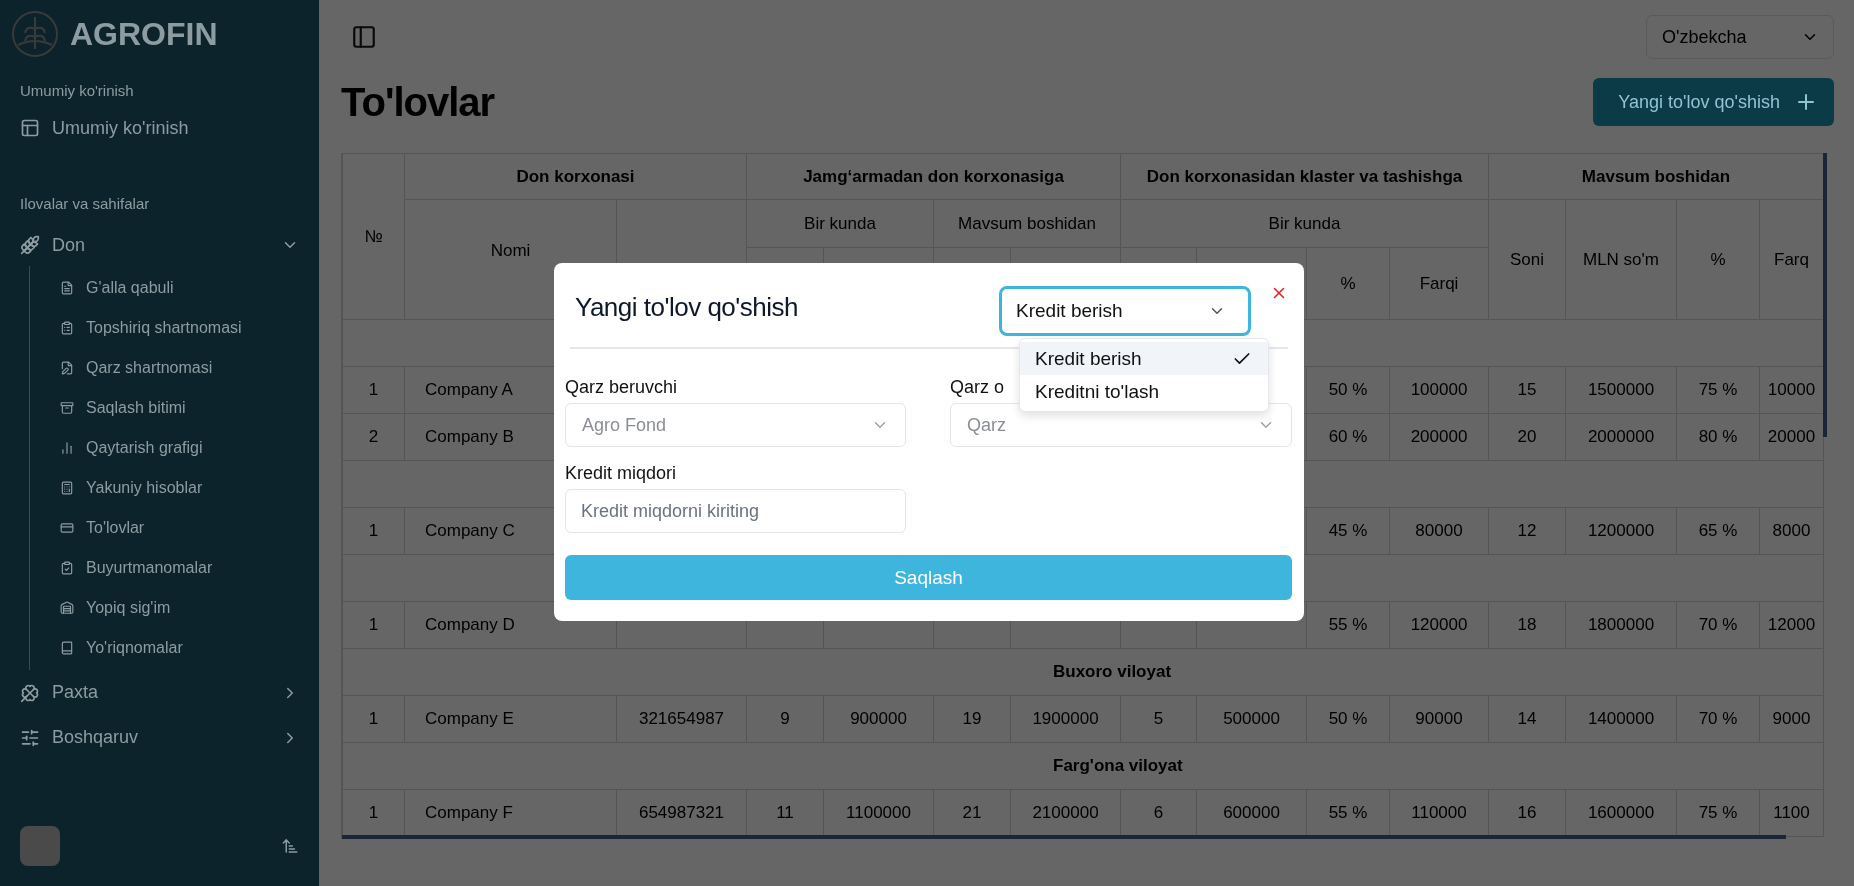 Image resolution: width=1854 pixels, height=886 pixels. I want to click on table-cell: 900000, so click(878, 719).